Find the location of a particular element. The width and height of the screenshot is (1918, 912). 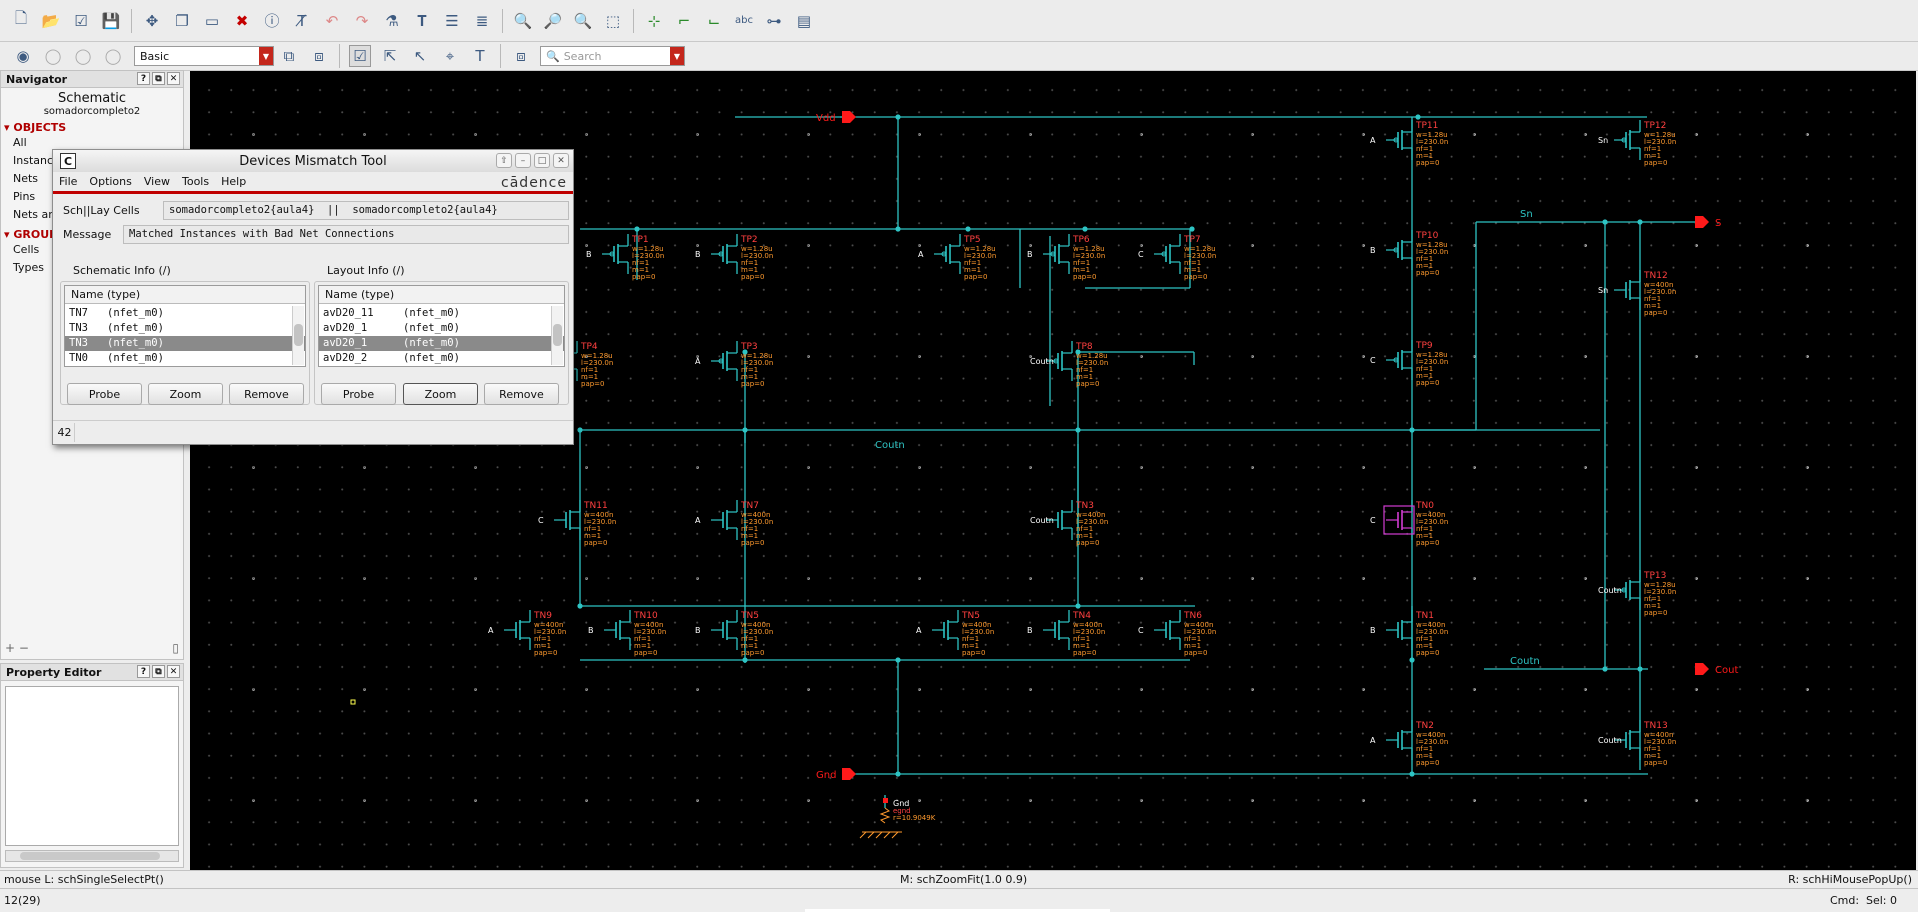

zoom-in-icon: 🔎 is located at coordinates (553, 21).